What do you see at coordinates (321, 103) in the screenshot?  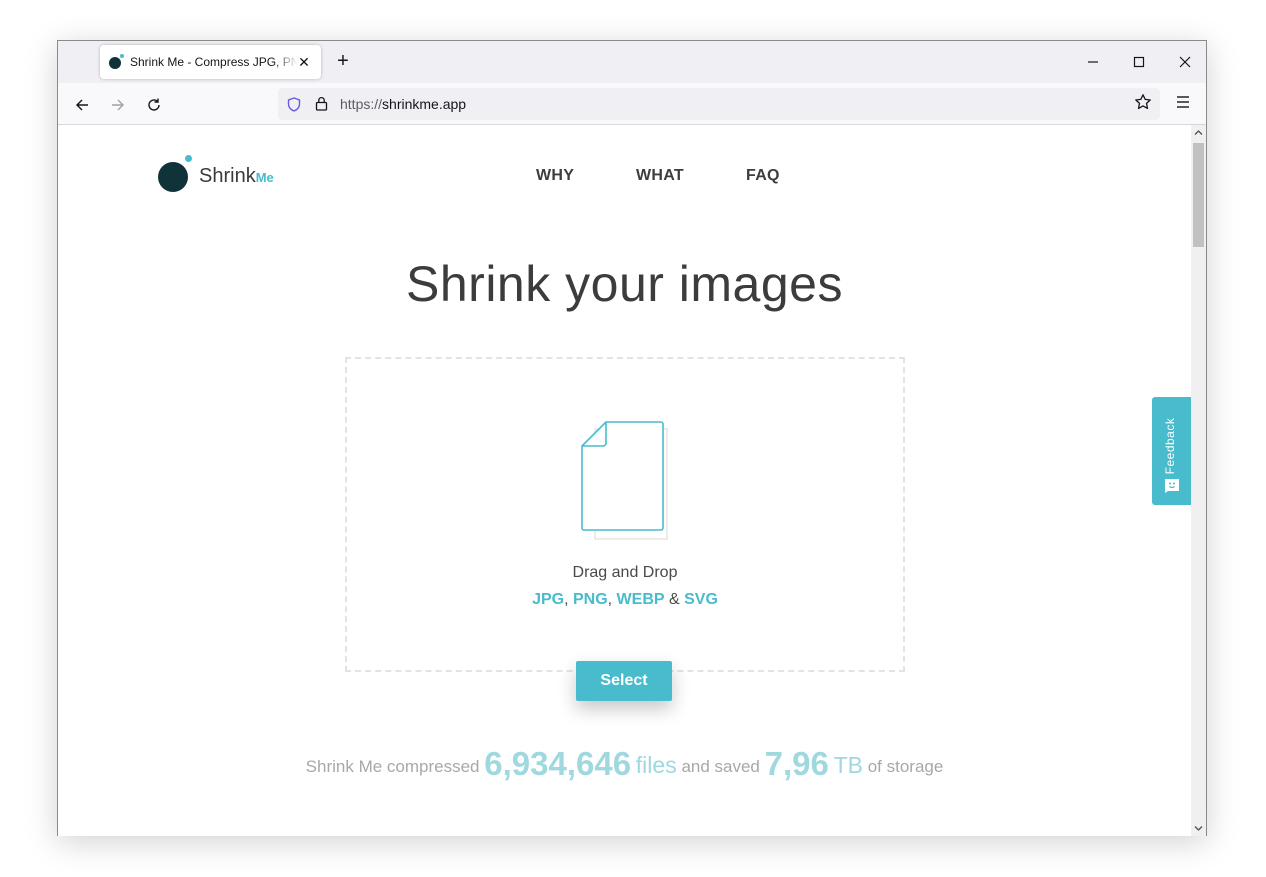 I see `lock-icon` at bounding box center [321, 103].